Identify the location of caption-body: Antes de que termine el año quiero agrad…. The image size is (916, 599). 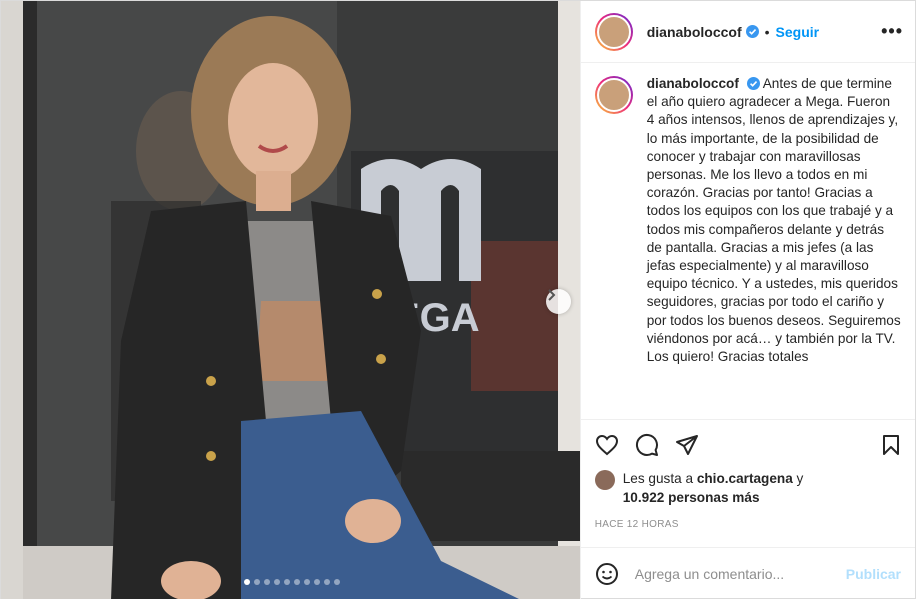
(773, 220).